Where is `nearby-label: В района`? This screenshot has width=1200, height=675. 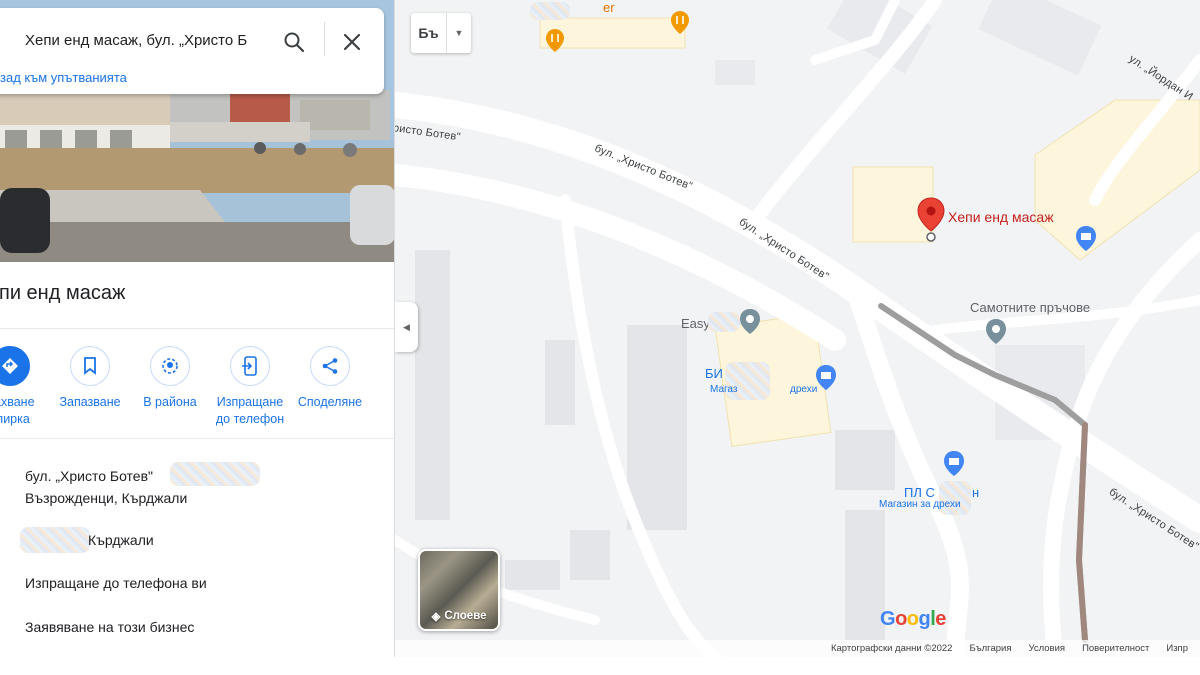 nearby-label: В района is located at coordinates (170, 402).